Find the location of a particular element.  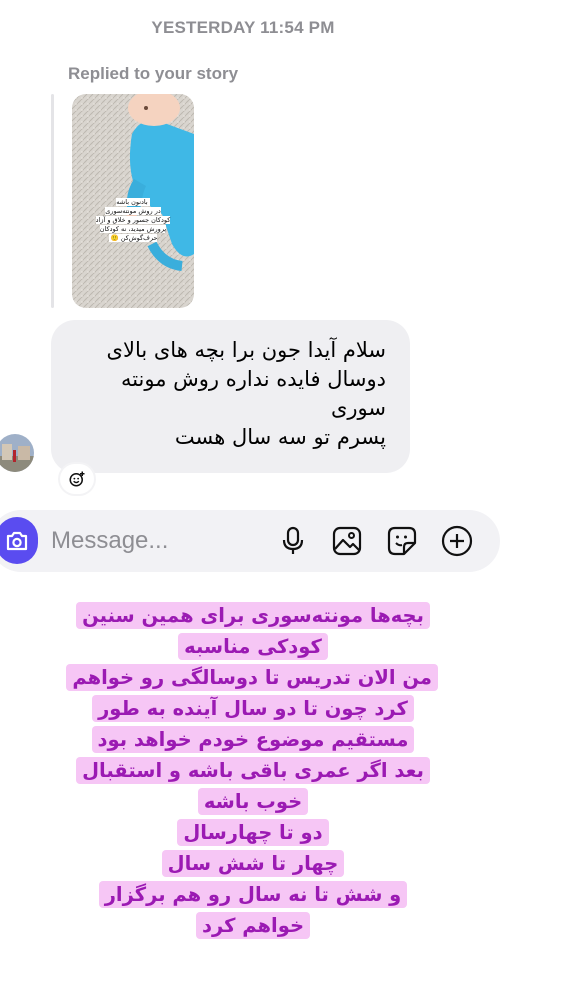

camera-button is located at coordinates (19, 540).